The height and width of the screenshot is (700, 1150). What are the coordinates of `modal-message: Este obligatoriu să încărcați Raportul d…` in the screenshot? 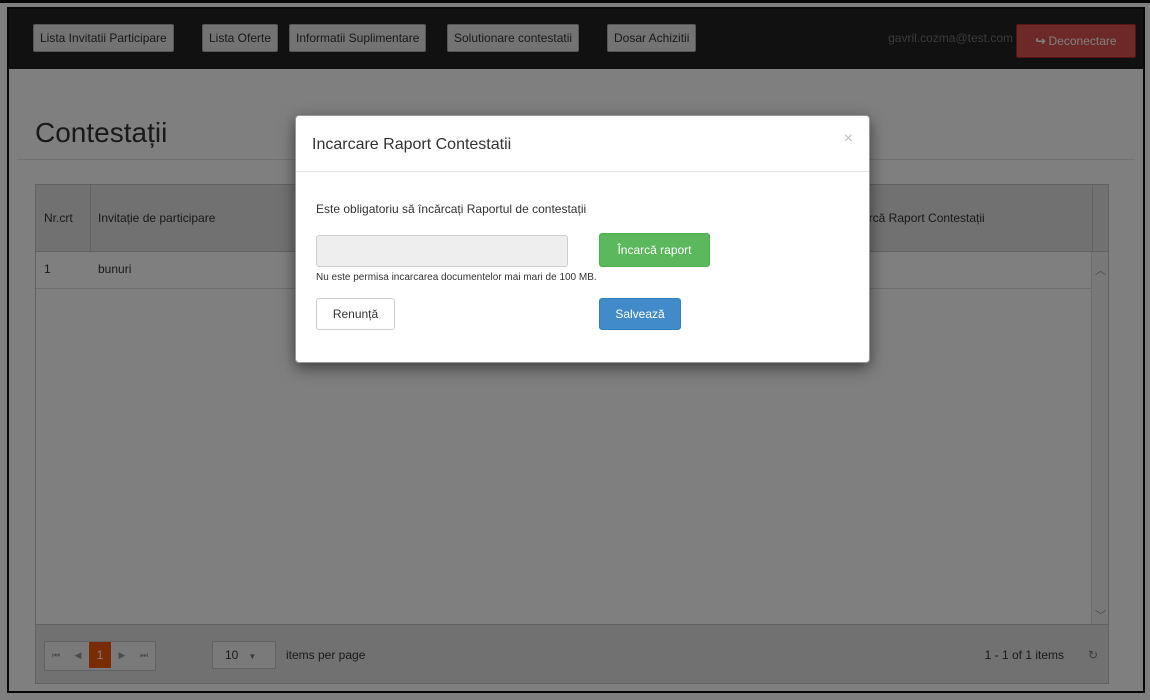 It's located at (451, 209).